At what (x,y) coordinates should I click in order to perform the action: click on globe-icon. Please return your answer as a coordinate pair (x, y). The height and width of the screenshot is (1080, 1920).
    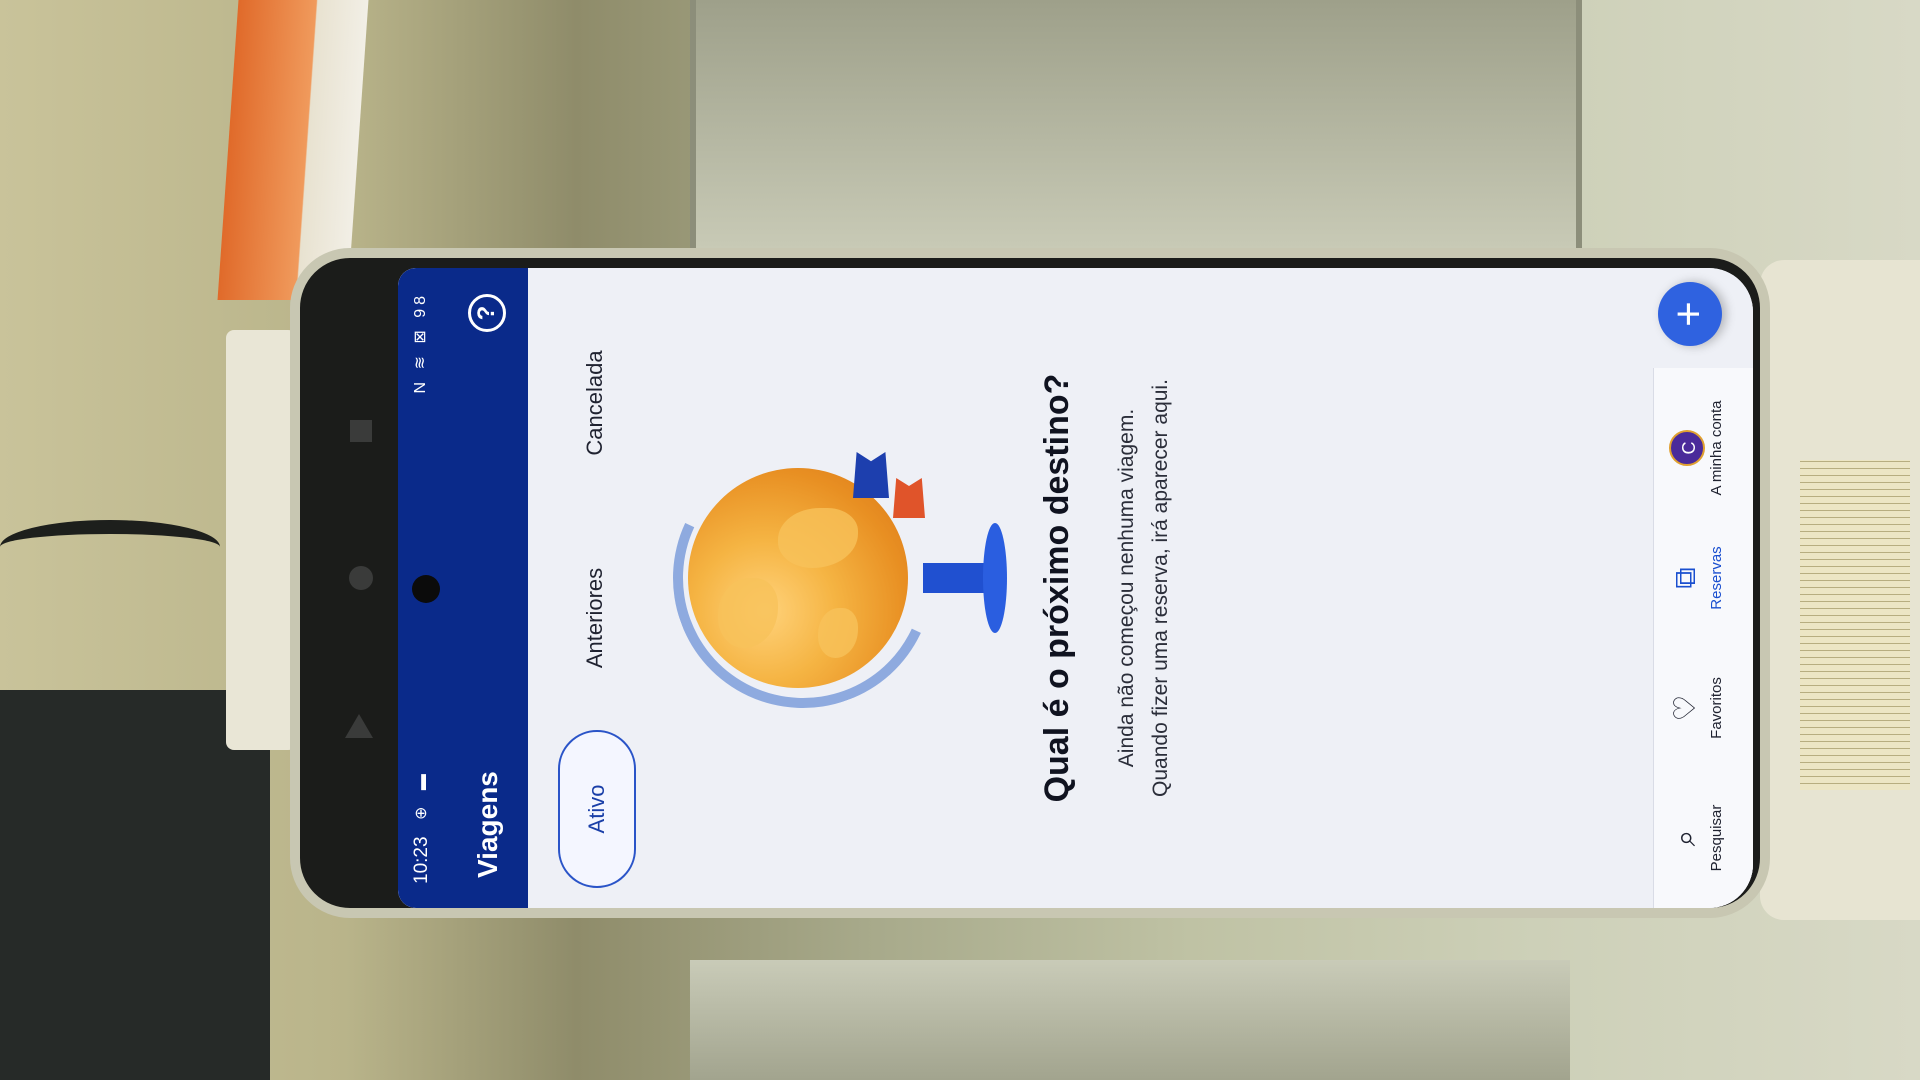
    Looking at the image, I should click on (798, 578).